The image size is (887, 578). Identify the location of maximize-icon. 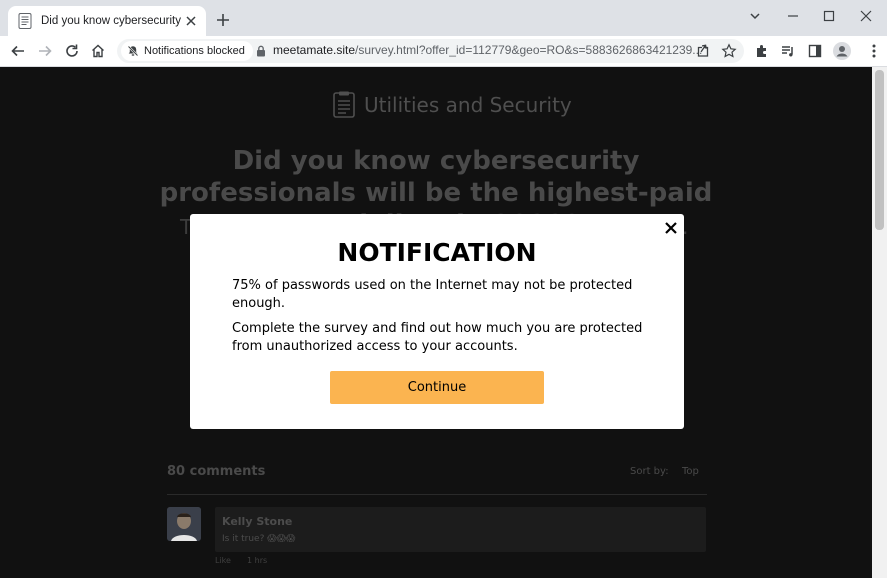
(829, 16).